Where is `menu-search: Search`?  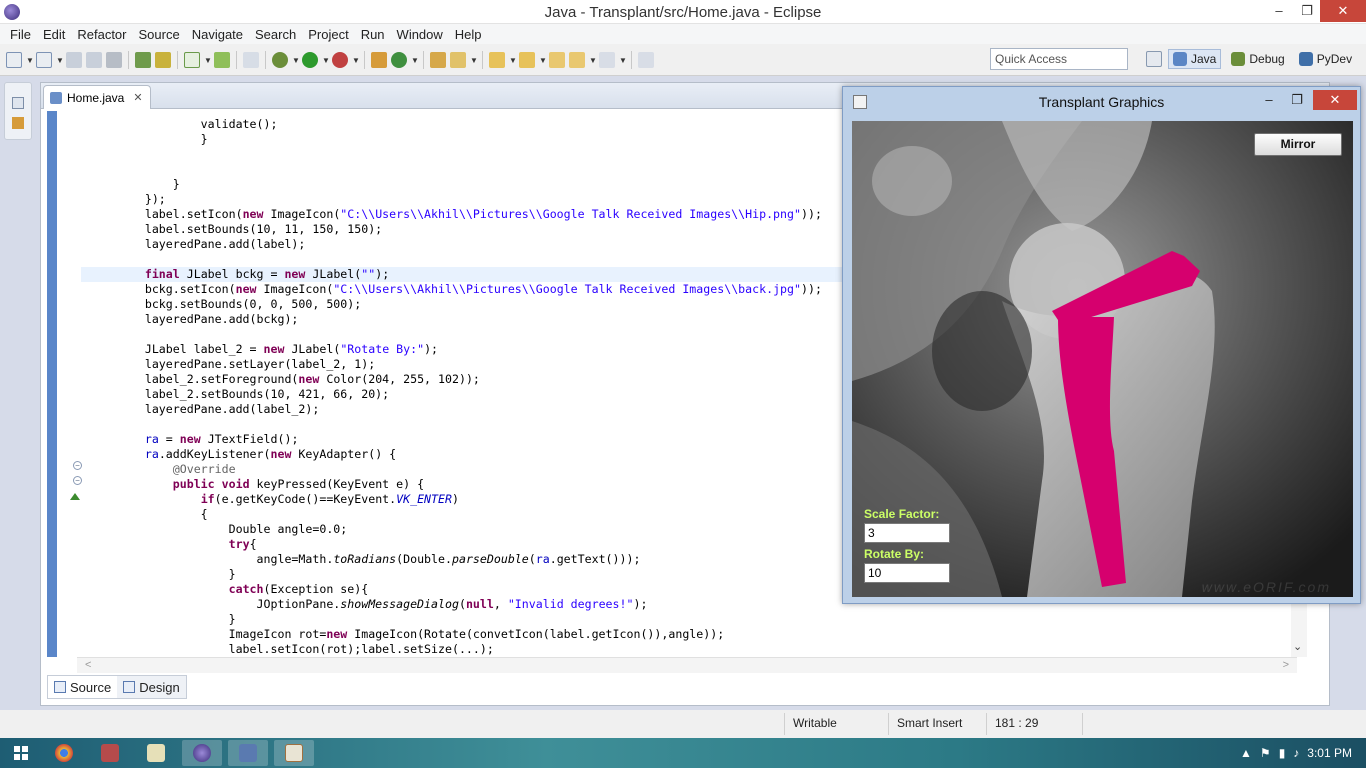 menu-search: Search is located at coordinates (275, 34).